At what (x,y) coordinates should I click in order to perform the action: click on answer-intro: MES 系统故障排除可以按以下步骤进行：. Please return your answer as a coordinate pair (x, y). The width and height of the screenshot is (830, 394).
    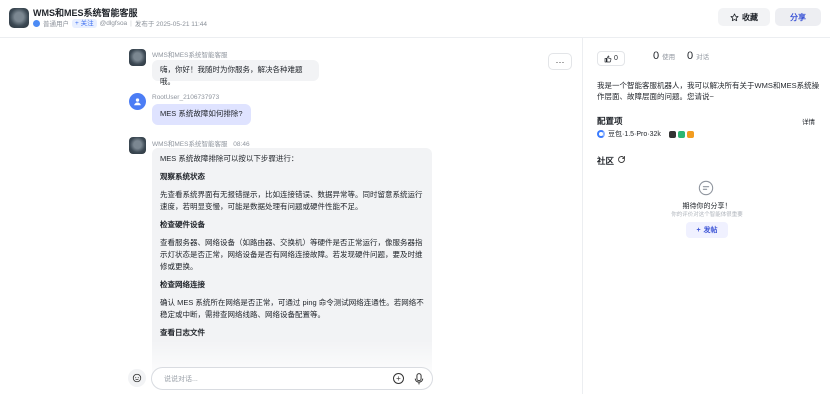
    Looking at the image, I should click on (229, 158).